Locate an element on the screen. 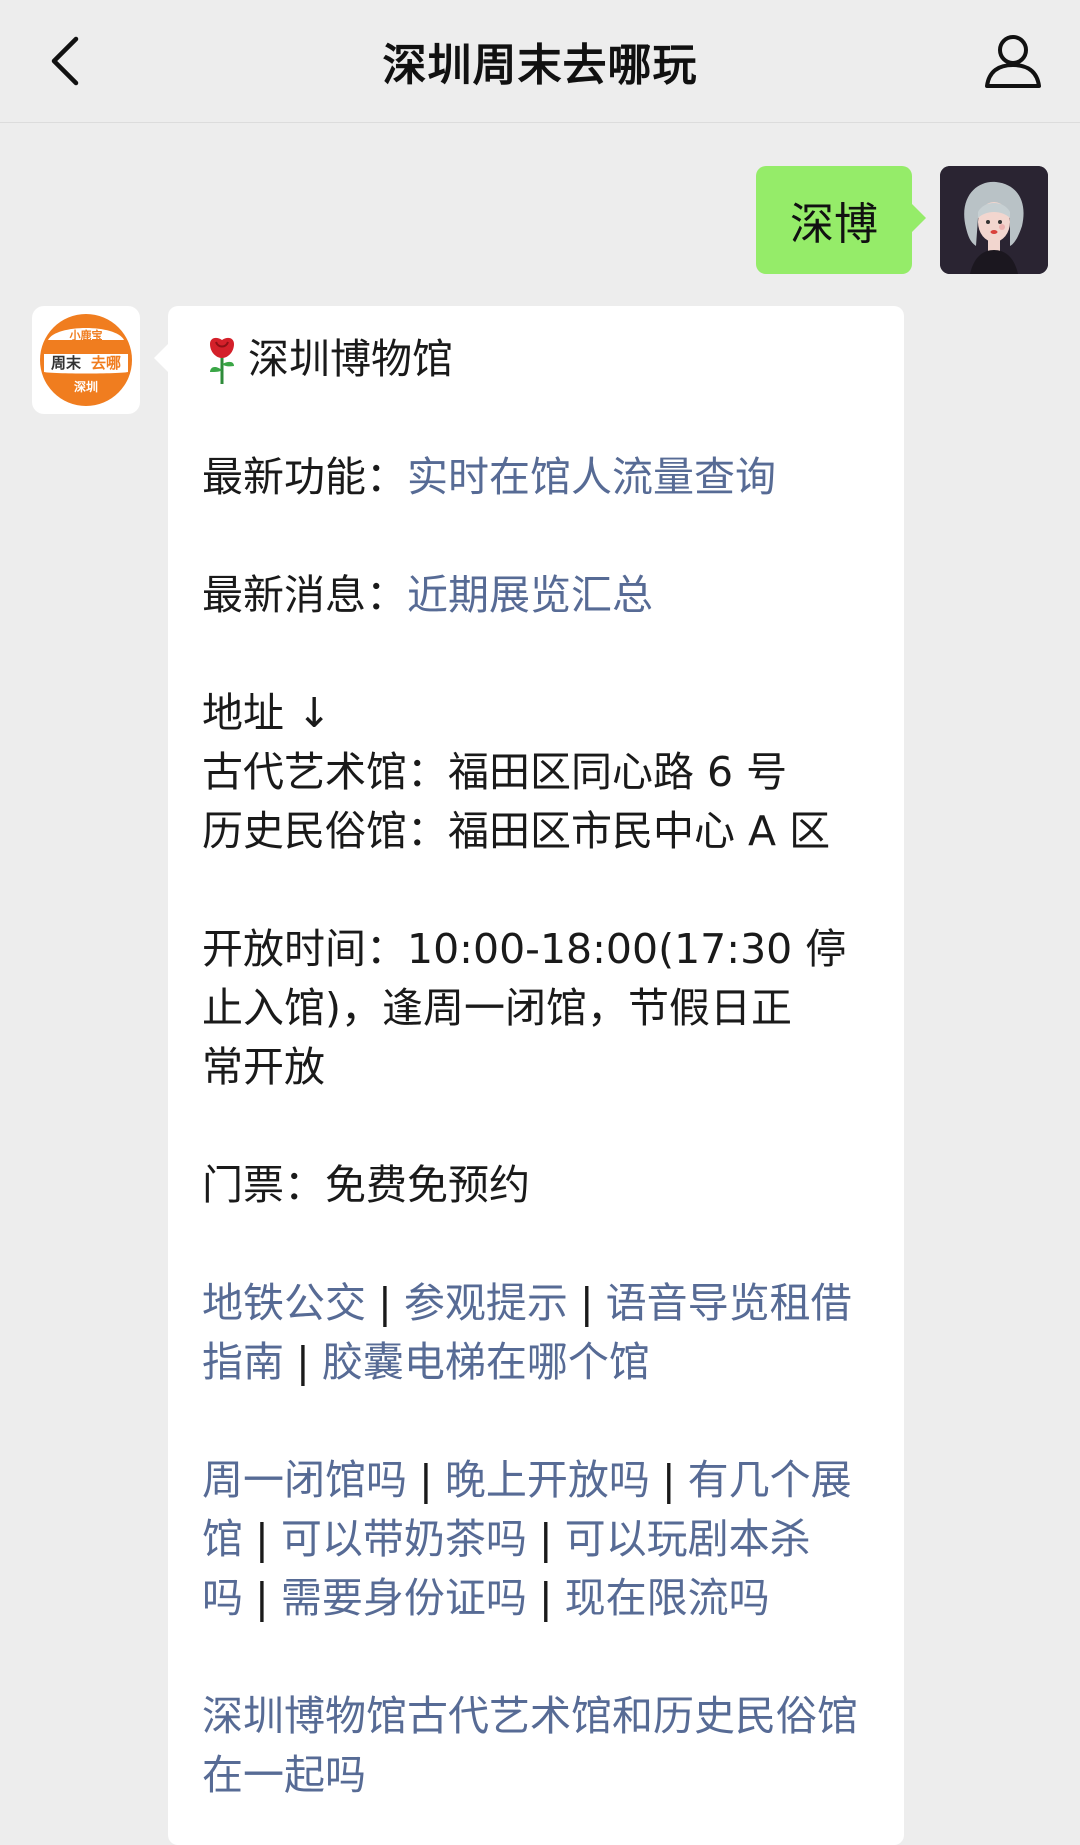 The width and height of the screenshot is (1080, 1845). chevron-left-icon is located at coordinates (65, 61).